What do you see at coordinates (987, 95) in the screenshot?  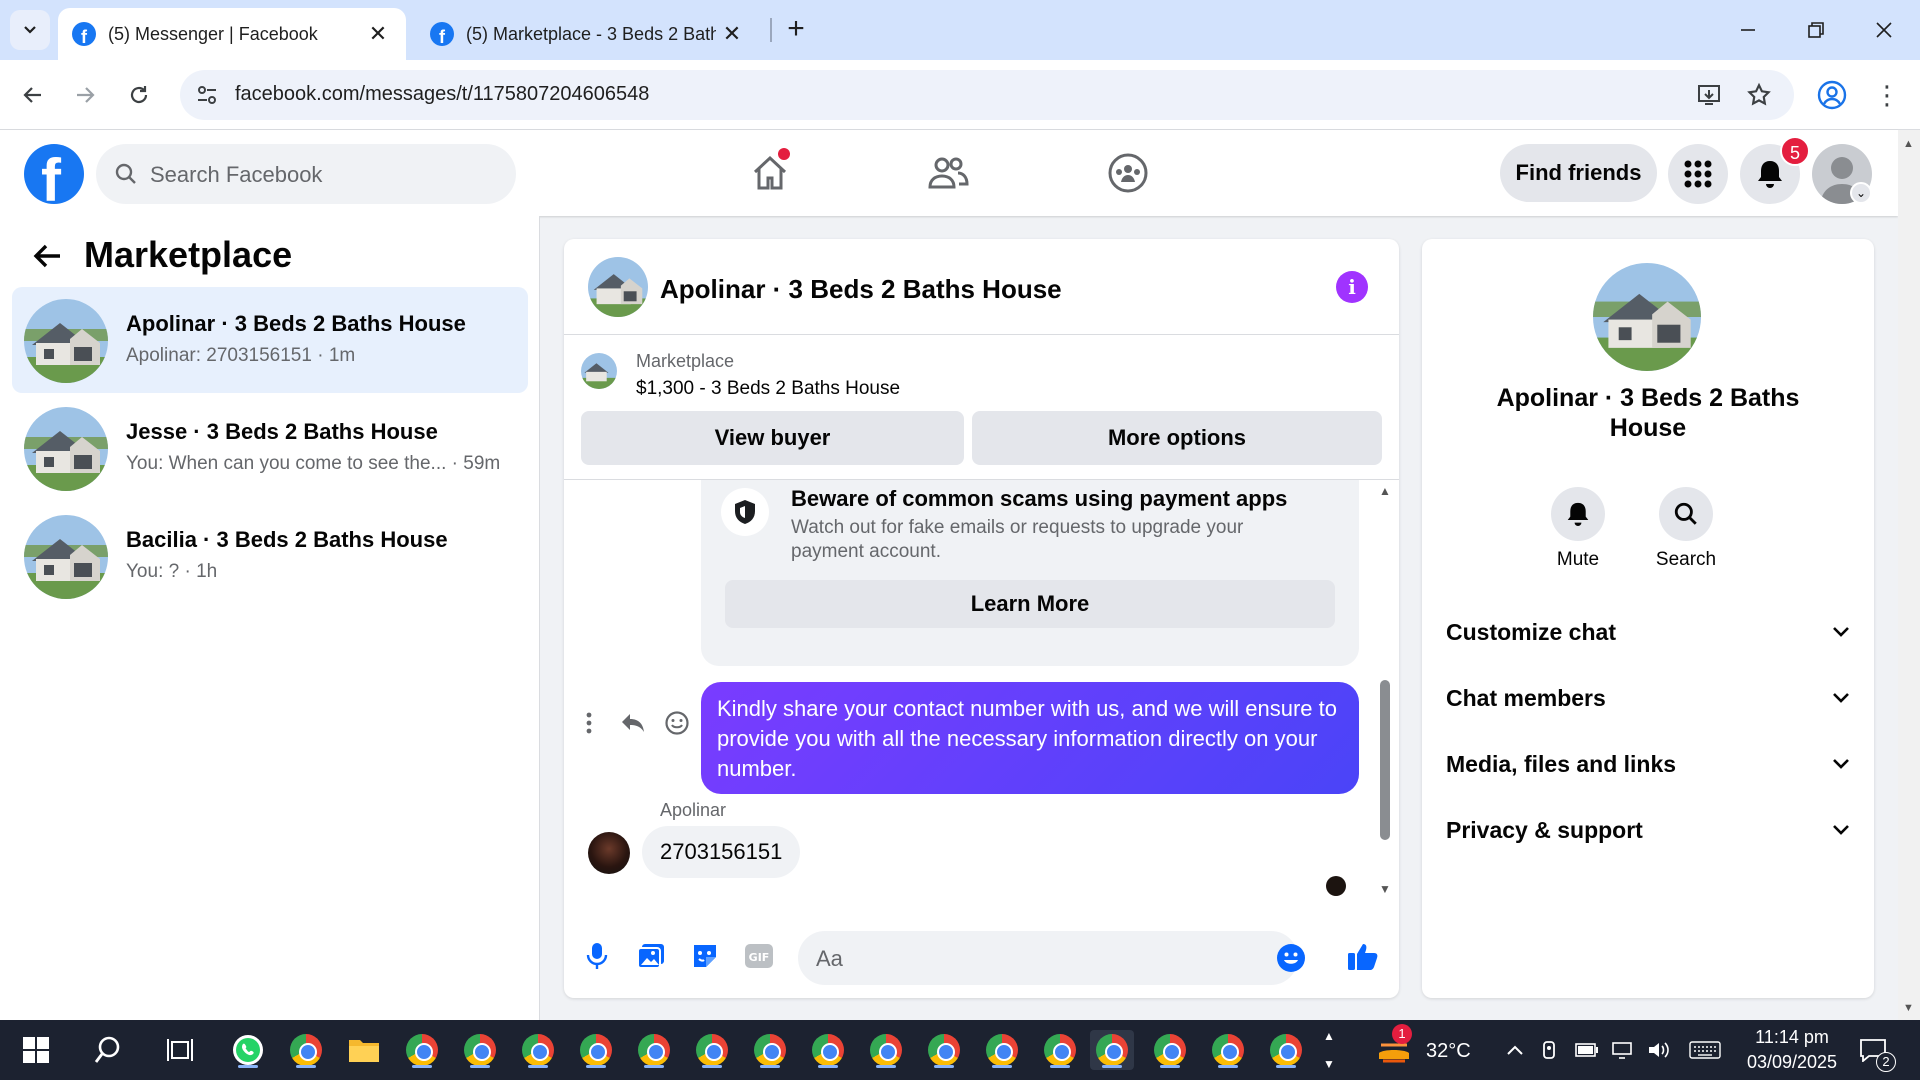 I see `address-bar: facebook.com/messages/t/1175807204606548` at bounding box center [987, 95].